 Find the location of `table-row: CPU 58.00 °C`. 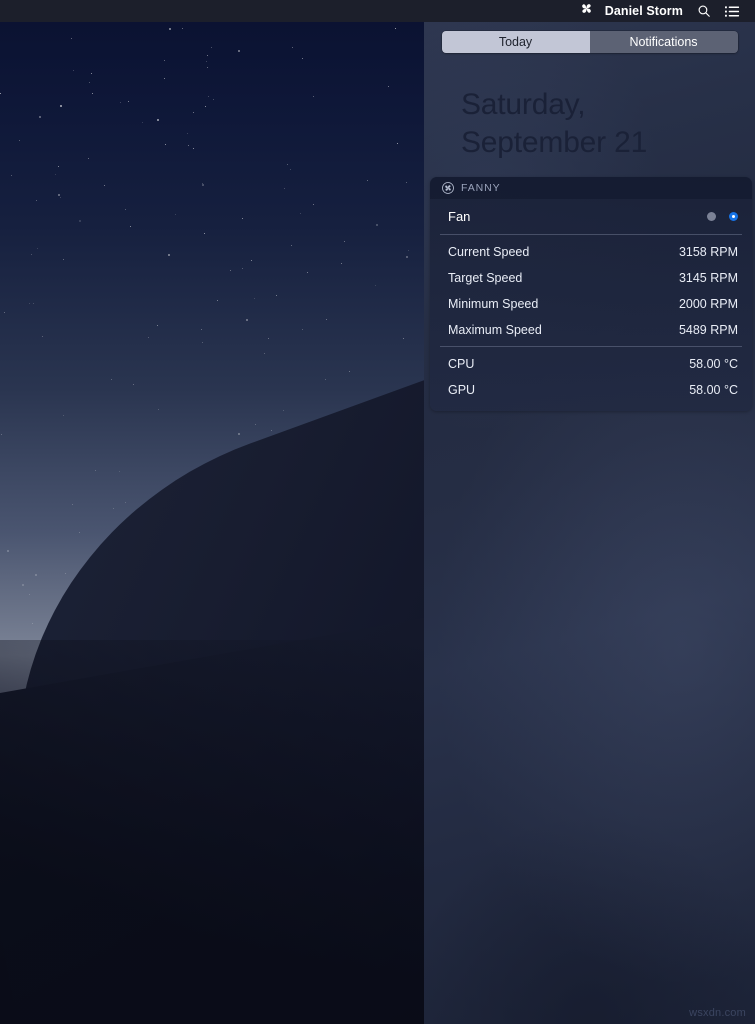

table-row: CPU 58.00 °C is located at coordinates (591, 364).